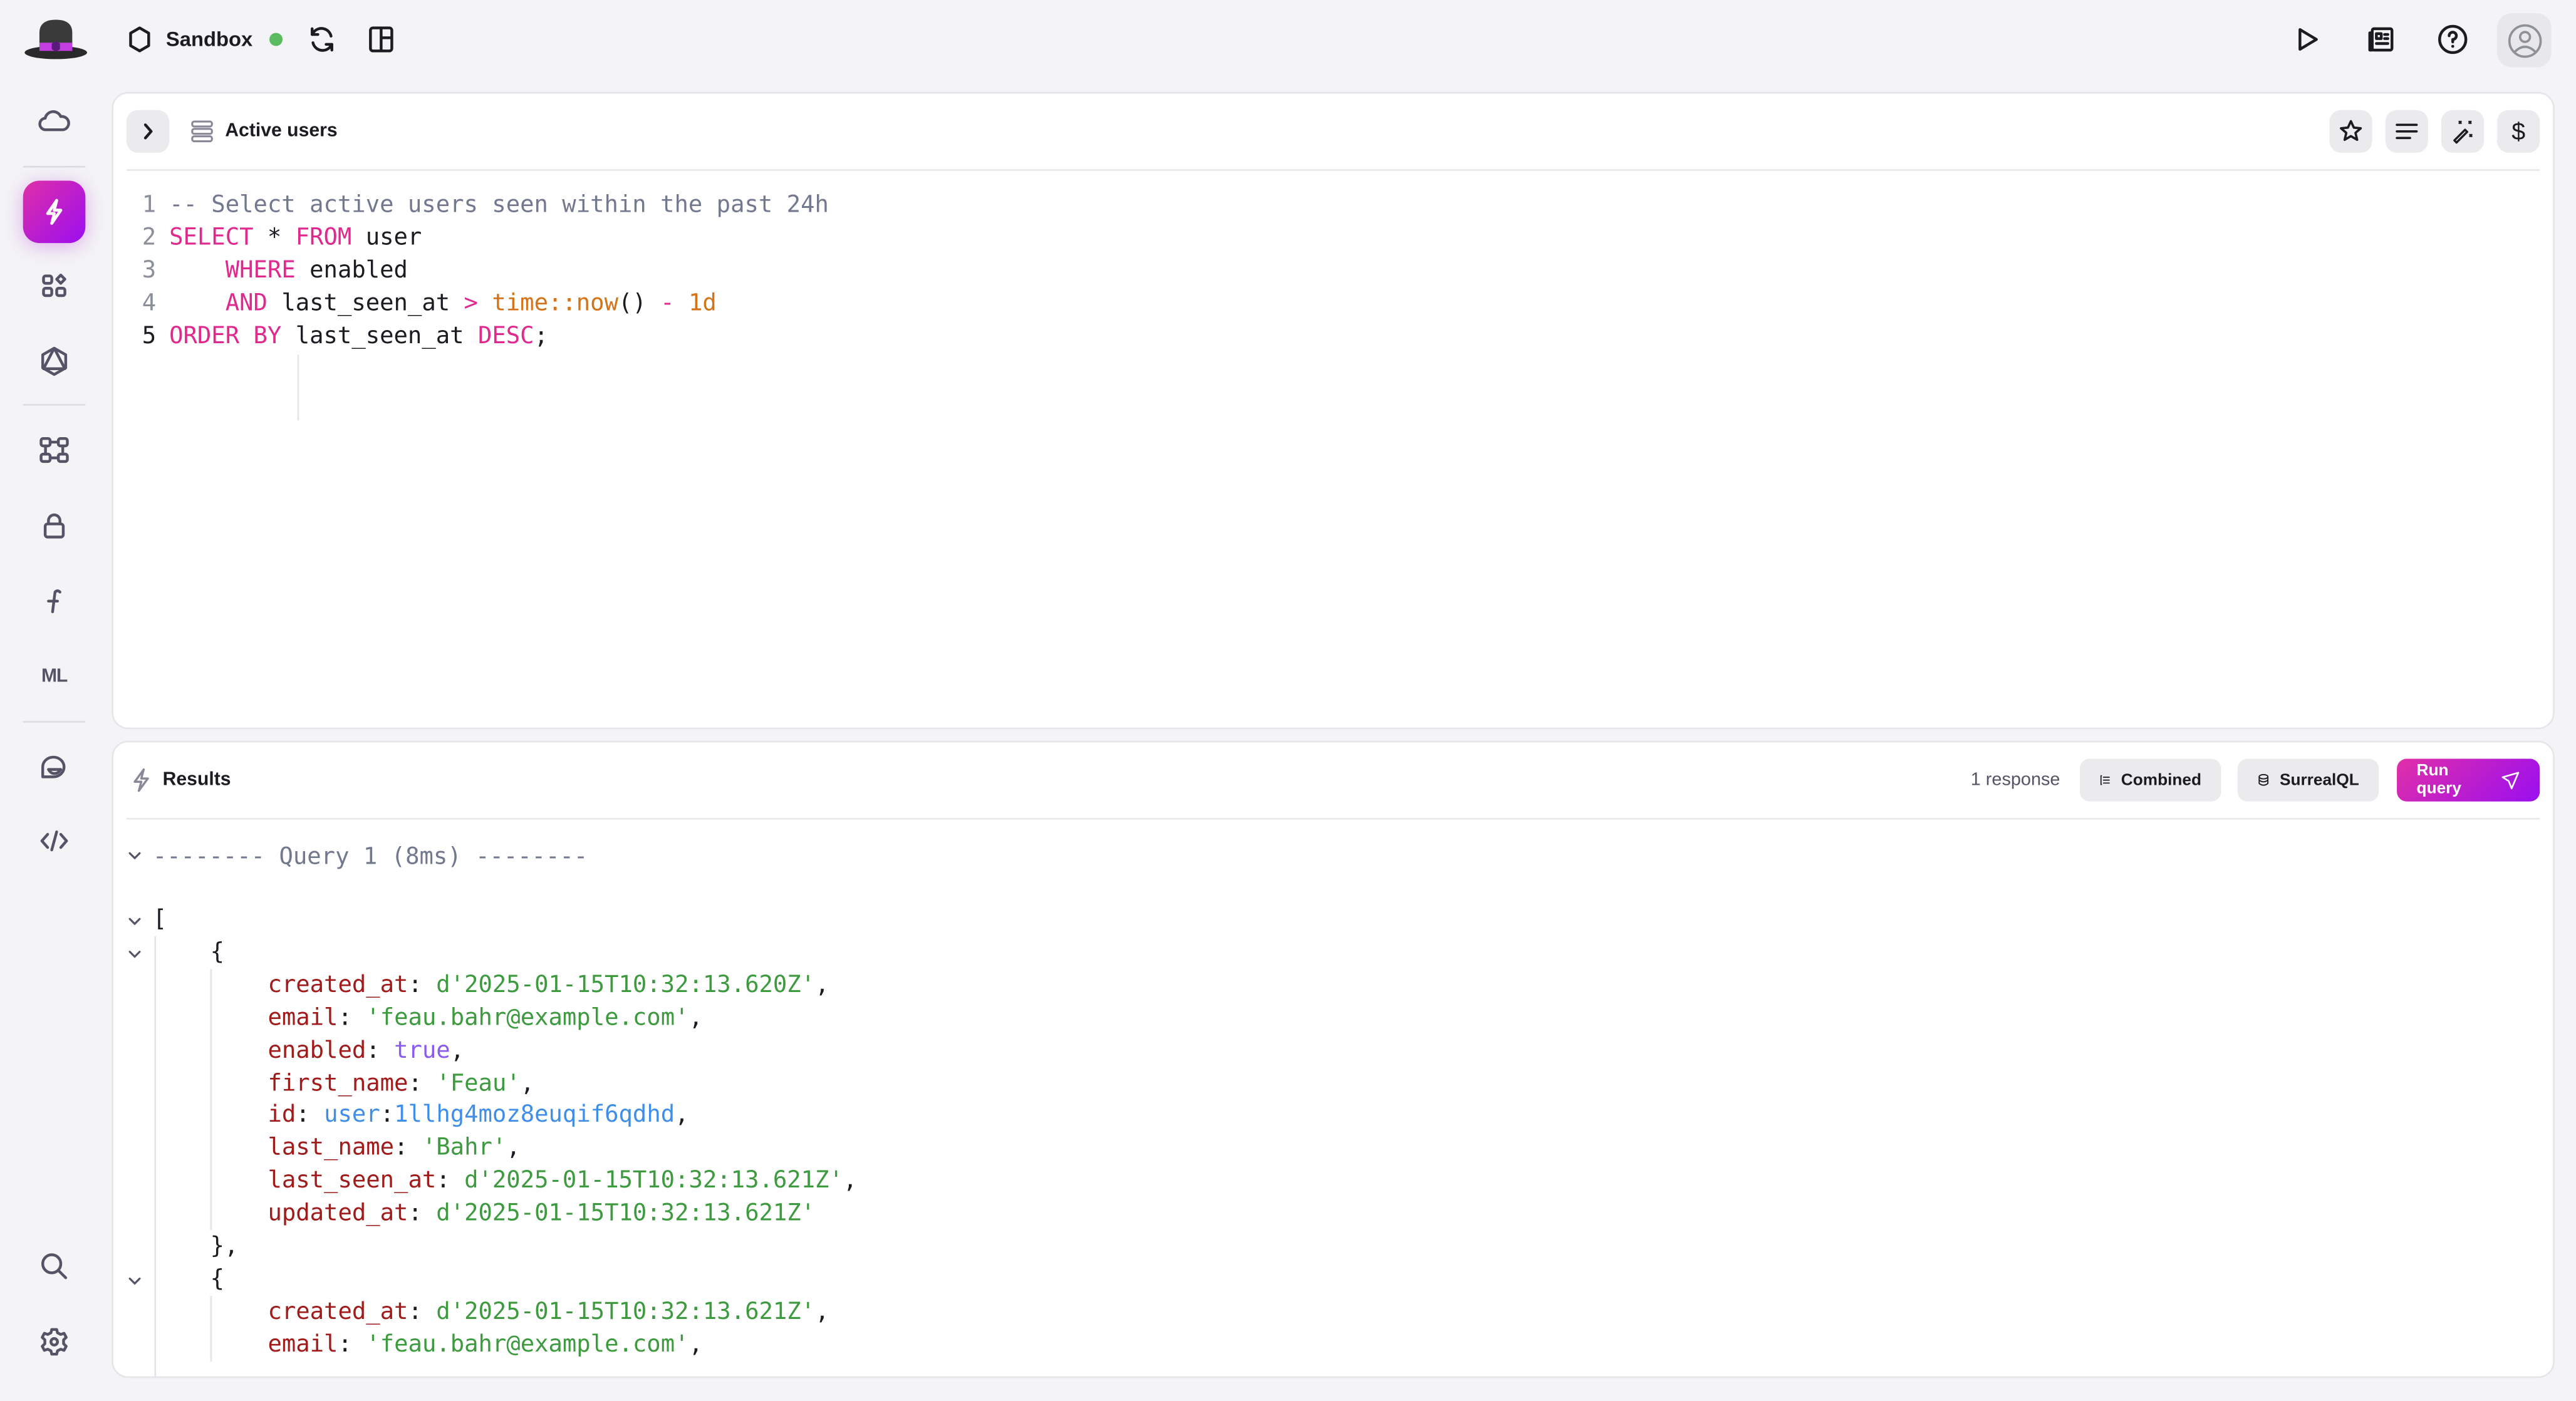 The width and height of the screenshot is (2576, 1401). I want to click on layout-toggle-button, so click(381, 39).